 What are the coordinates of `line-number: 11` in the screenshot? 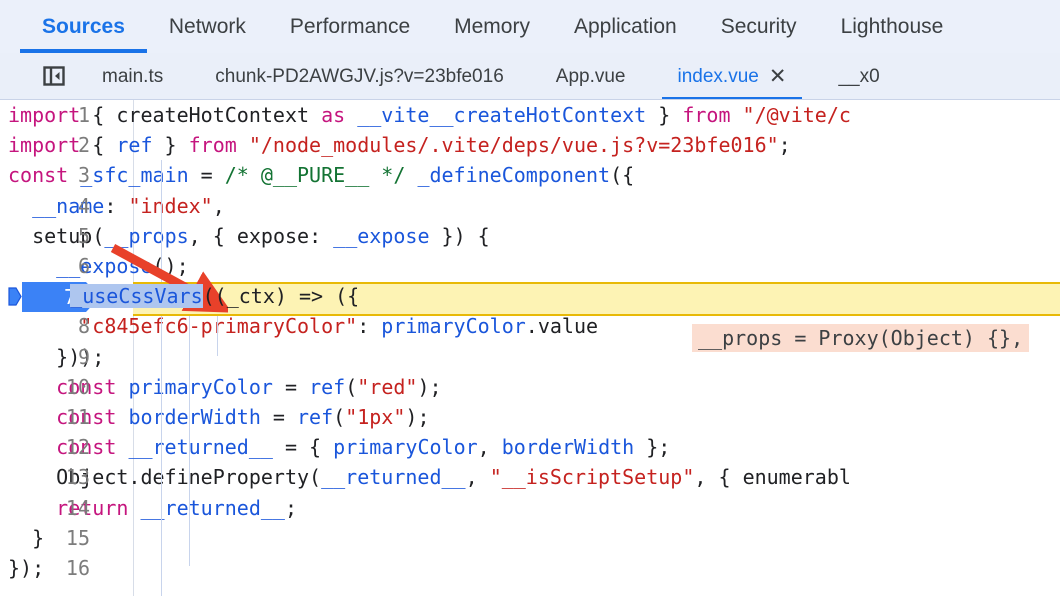 It's located at (55, 417).